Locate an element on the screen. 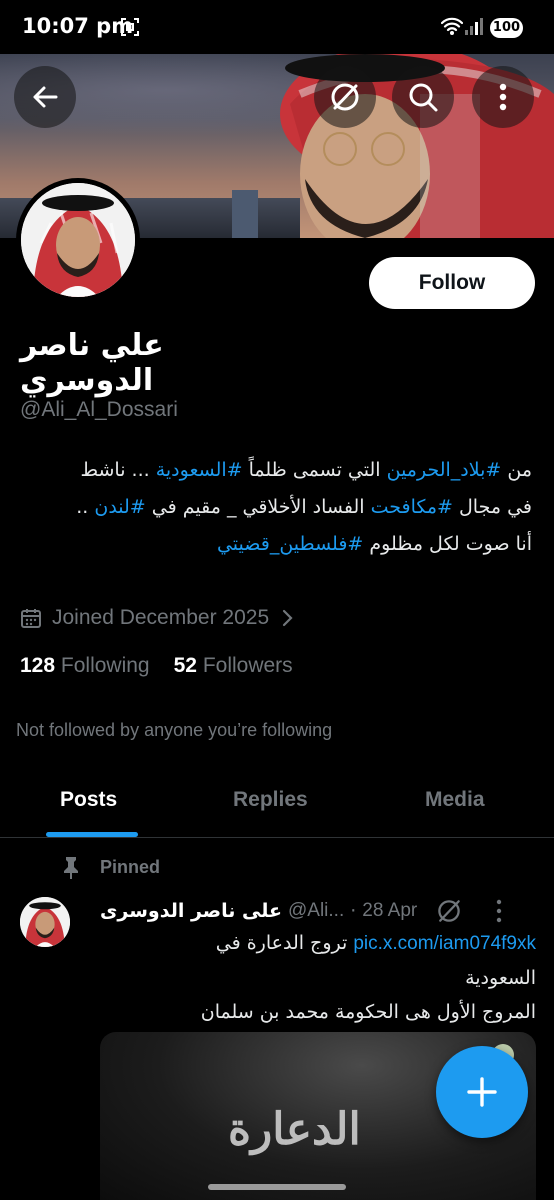 This screenshot has width=554, height=1200. post-text-line: pic.x.com/iam074f9xk تروج الدعارة في is located at coordinates (318, 943).